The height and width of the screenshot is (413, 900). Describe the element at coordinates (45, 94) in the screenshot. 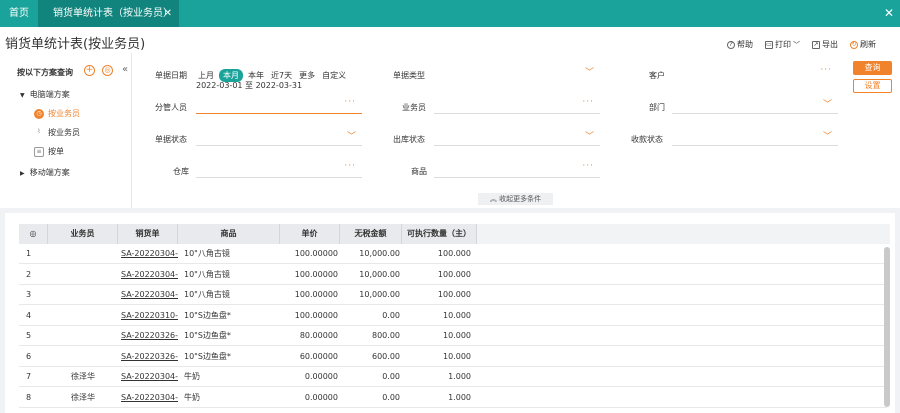

I see `group-desktop: ▼ 电脑端方案` at that location.